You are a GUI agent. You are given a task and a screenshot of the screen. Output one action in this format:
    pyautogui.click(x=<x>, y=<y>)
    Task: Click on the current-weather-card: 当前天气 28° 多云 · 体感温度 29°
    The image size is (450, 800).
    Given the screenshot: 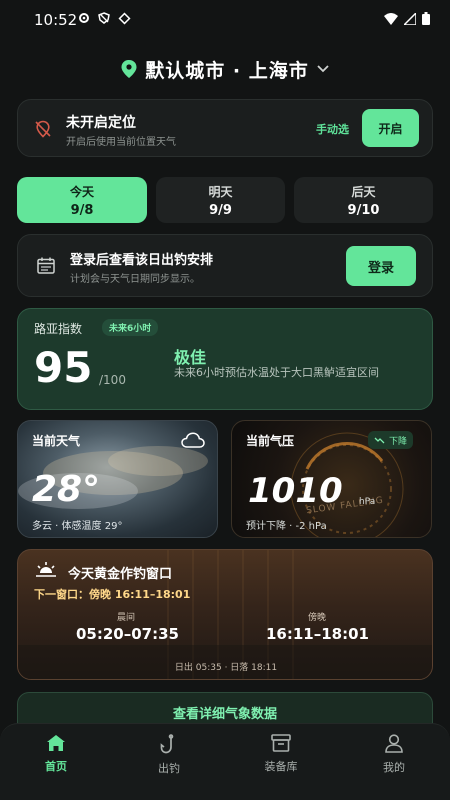 What is the action you would take?
    pyautogui.click(x=117, y=479)
    